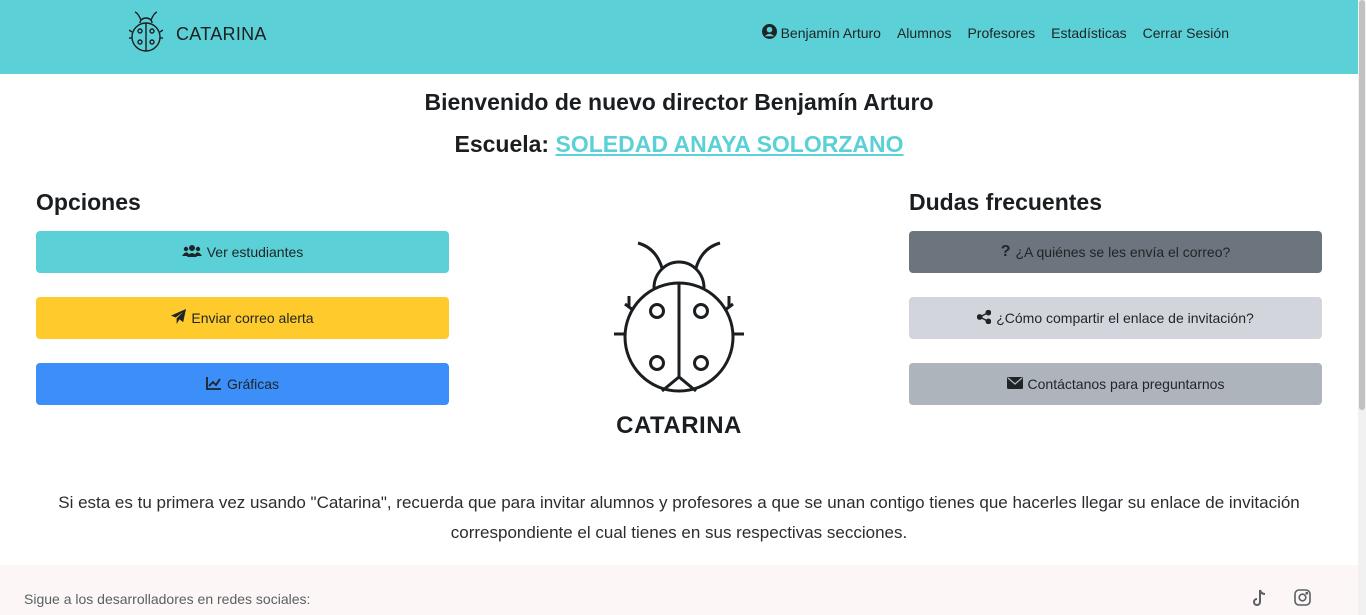 The image size is (1366, 615). I want to click on nav-user-label: Benjamín Arturo, so click(830, 33).